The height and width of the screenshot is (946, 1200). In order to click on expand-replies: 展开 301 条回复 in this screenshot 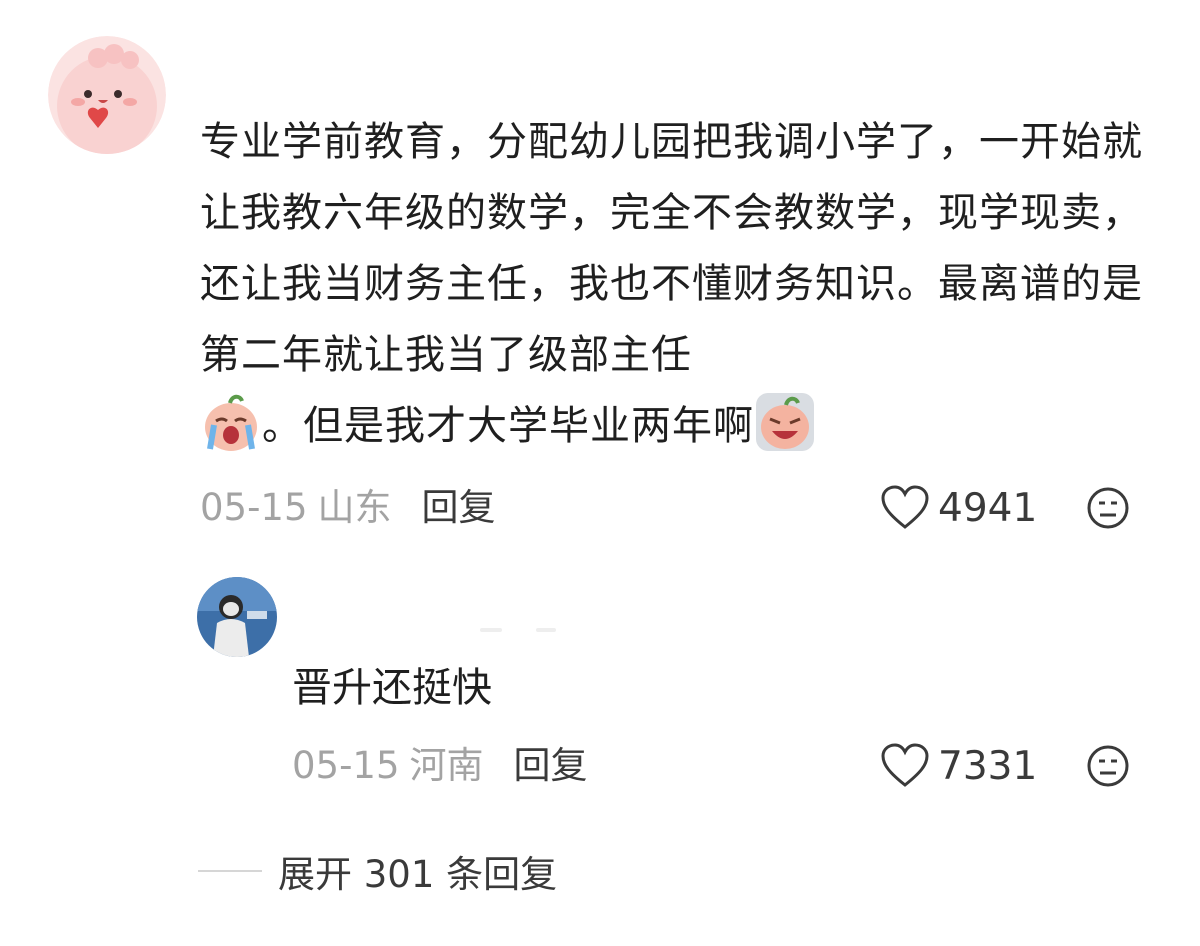, I will do `click(377, 871)`.